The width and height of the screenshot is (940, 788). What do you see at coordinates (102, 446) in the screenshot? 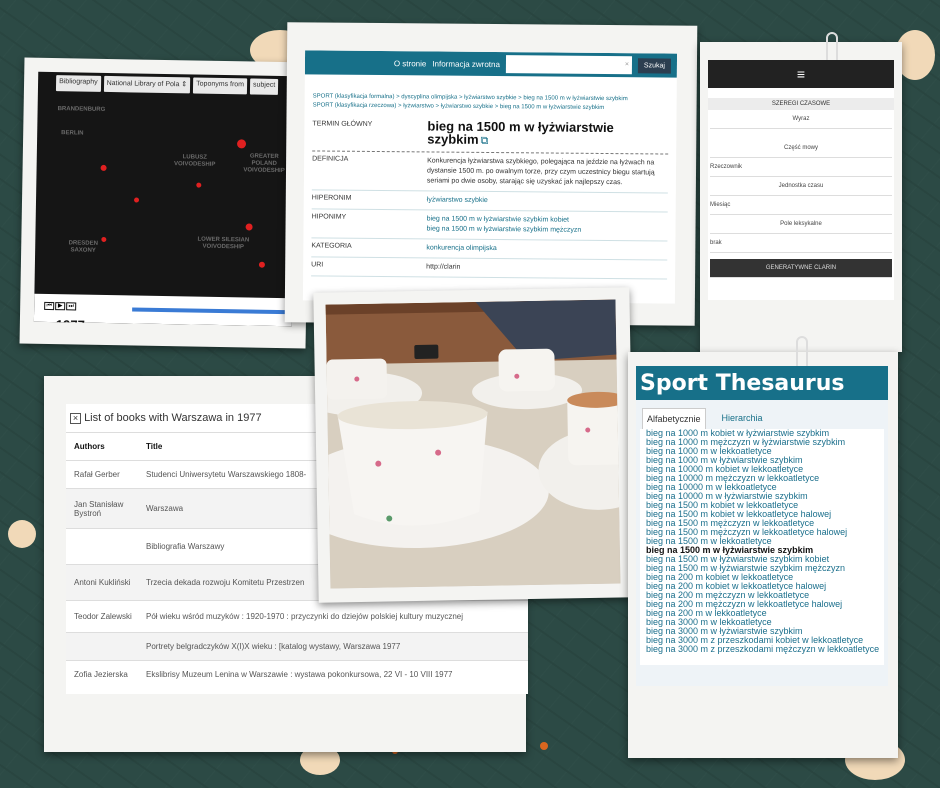
I see `authors-header: Authors` at bounding box center [102, 446].